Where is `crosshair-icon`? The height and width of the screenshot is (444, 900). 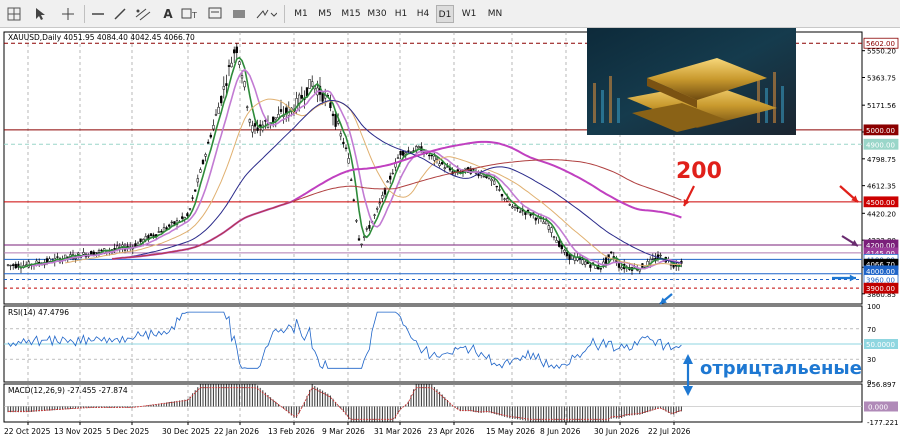 crosshair-icon is located at coordinates (68, 14).